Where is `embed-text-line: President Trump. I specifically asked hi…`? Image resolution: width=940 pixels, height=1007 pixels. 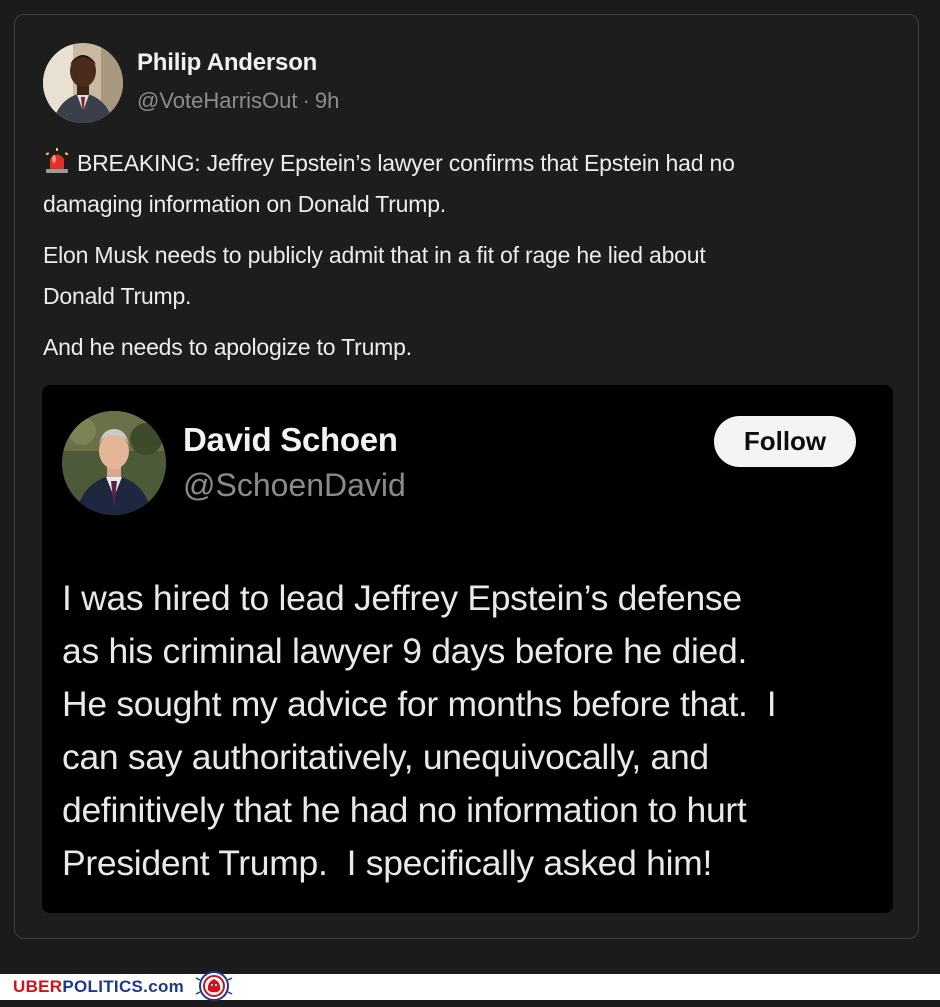
embed-text-line: President Trump. I specifically asked hi… is located at coordinates (387, 863).